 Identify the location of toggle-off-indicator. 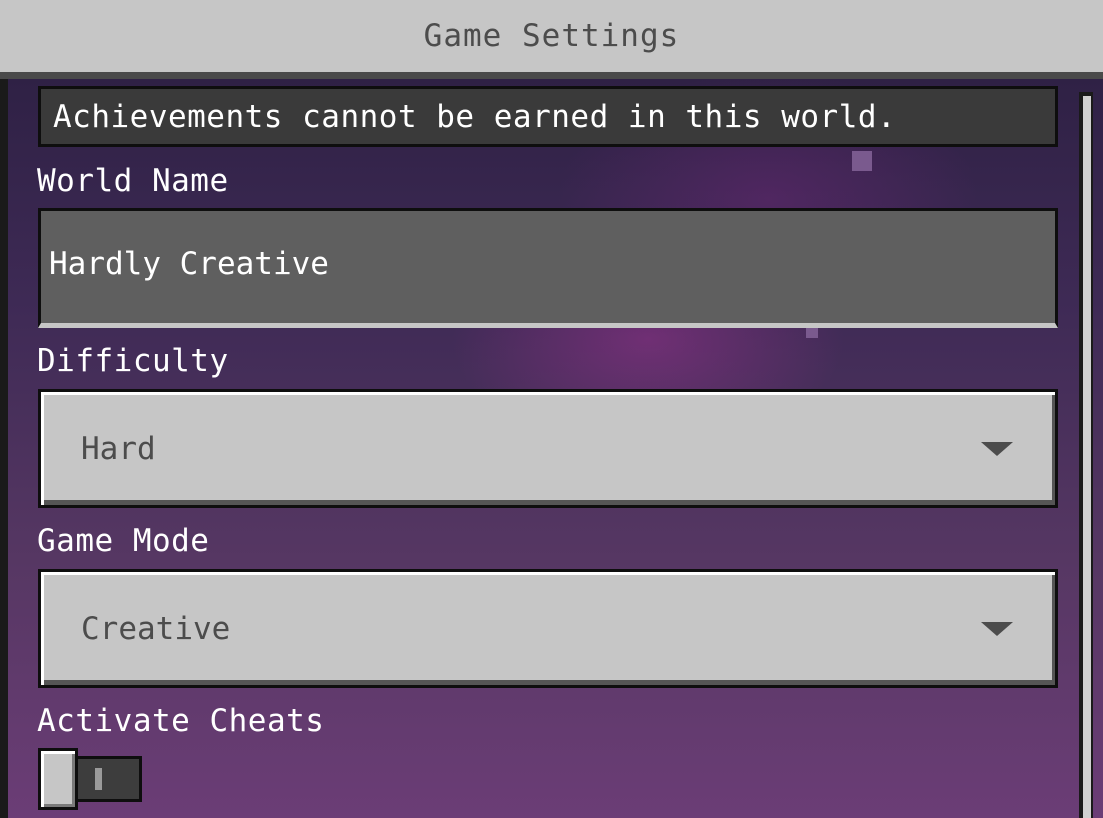
(98, 779).